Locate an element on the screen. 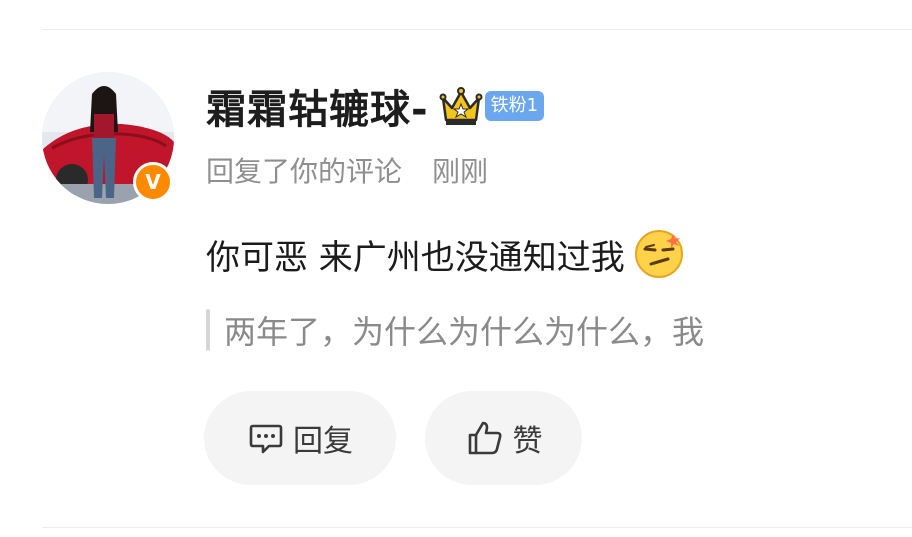 This screenshot has width=912, height=537. like-button: 赞 is located at coordinates (503, 438).